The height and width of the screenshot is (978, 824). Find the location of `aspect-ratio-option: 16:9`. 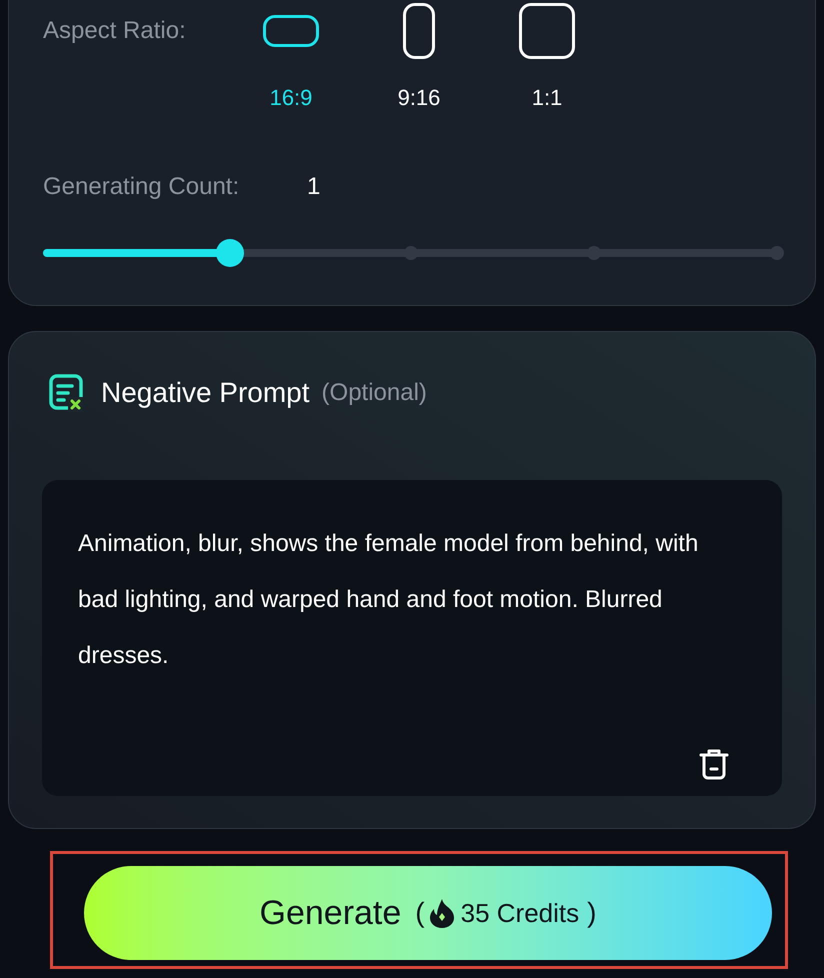

aspect-ratio-option: 16:9 is located at coordinates (291, 58).